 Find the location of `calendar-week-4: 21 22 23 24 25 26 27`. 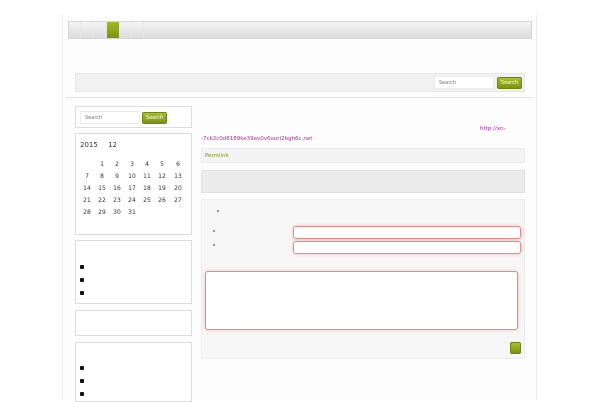

calendar-week-4: 21 22 23 24 25 26 27 is located at coordinates (132, 202).